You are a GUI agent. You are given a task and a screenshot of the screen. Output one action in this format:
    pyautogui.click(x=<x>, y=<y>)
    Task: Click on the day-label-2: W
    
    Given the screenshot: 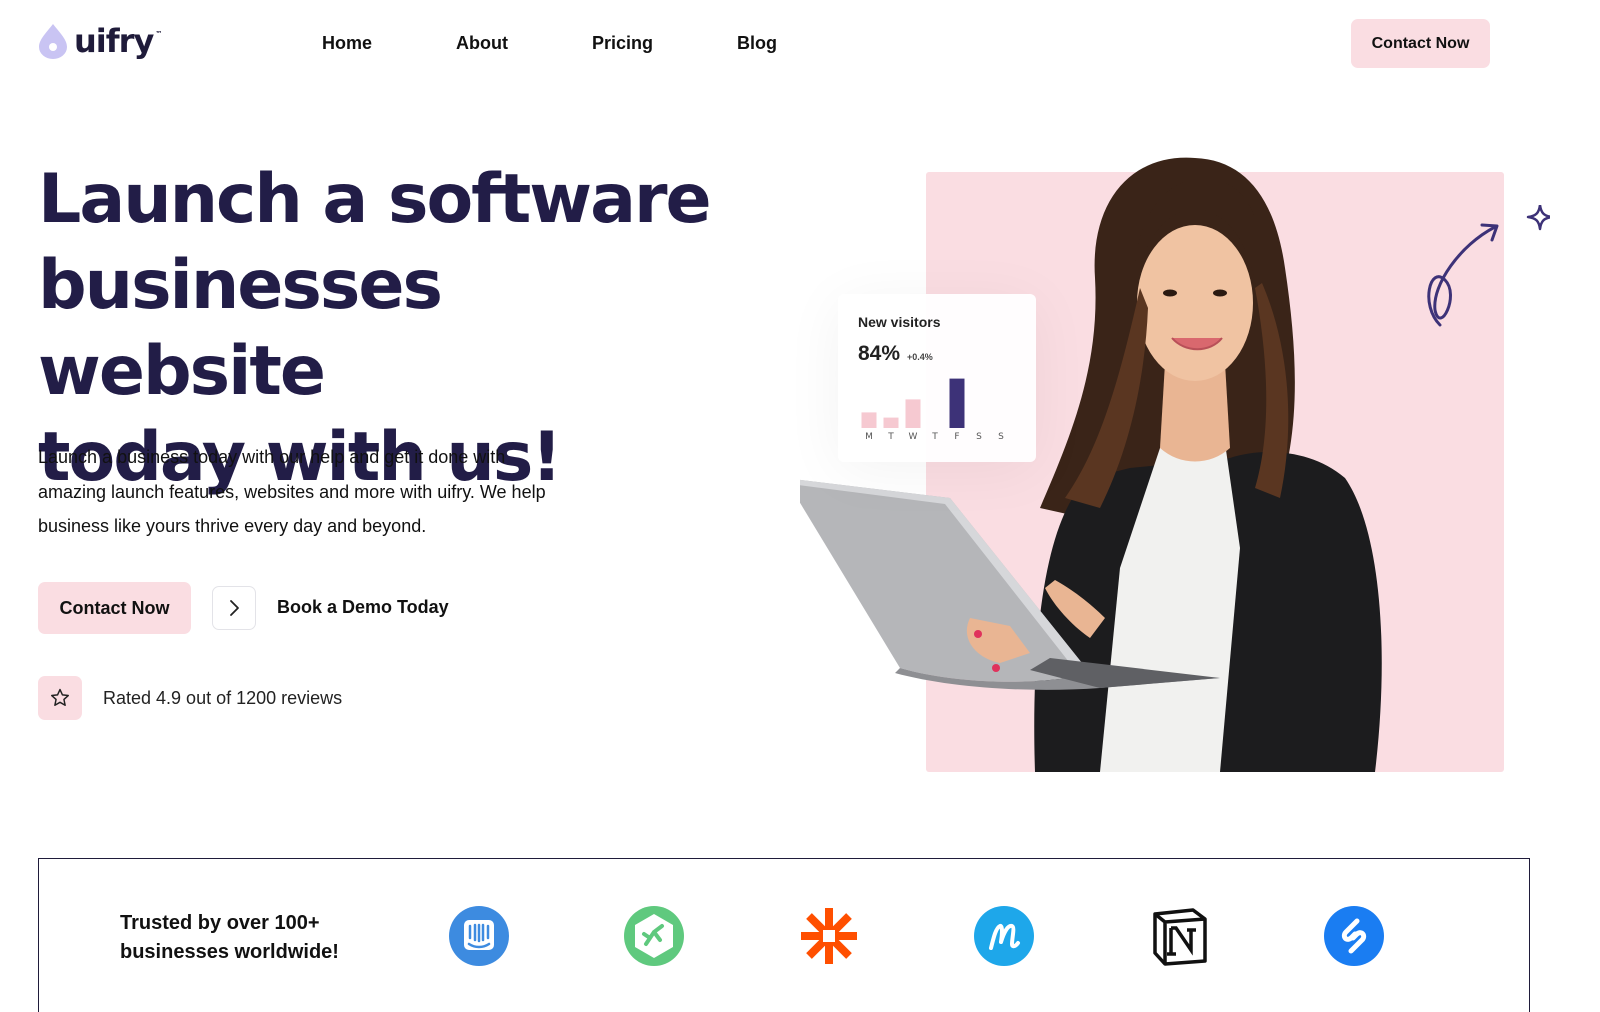 What is the action you would take?
    pyautogui.click(x=913, y=437)
    